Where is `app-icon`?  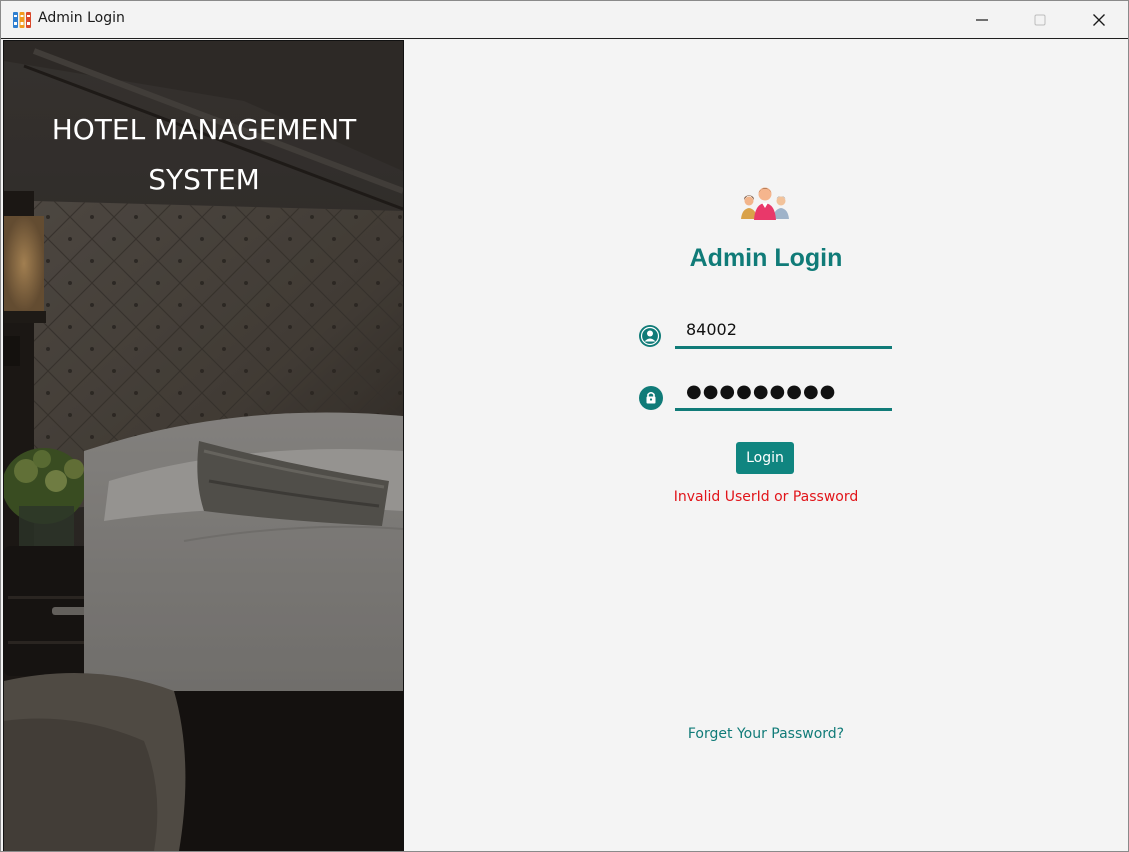 app-icon is located at coordinates (22, 20).